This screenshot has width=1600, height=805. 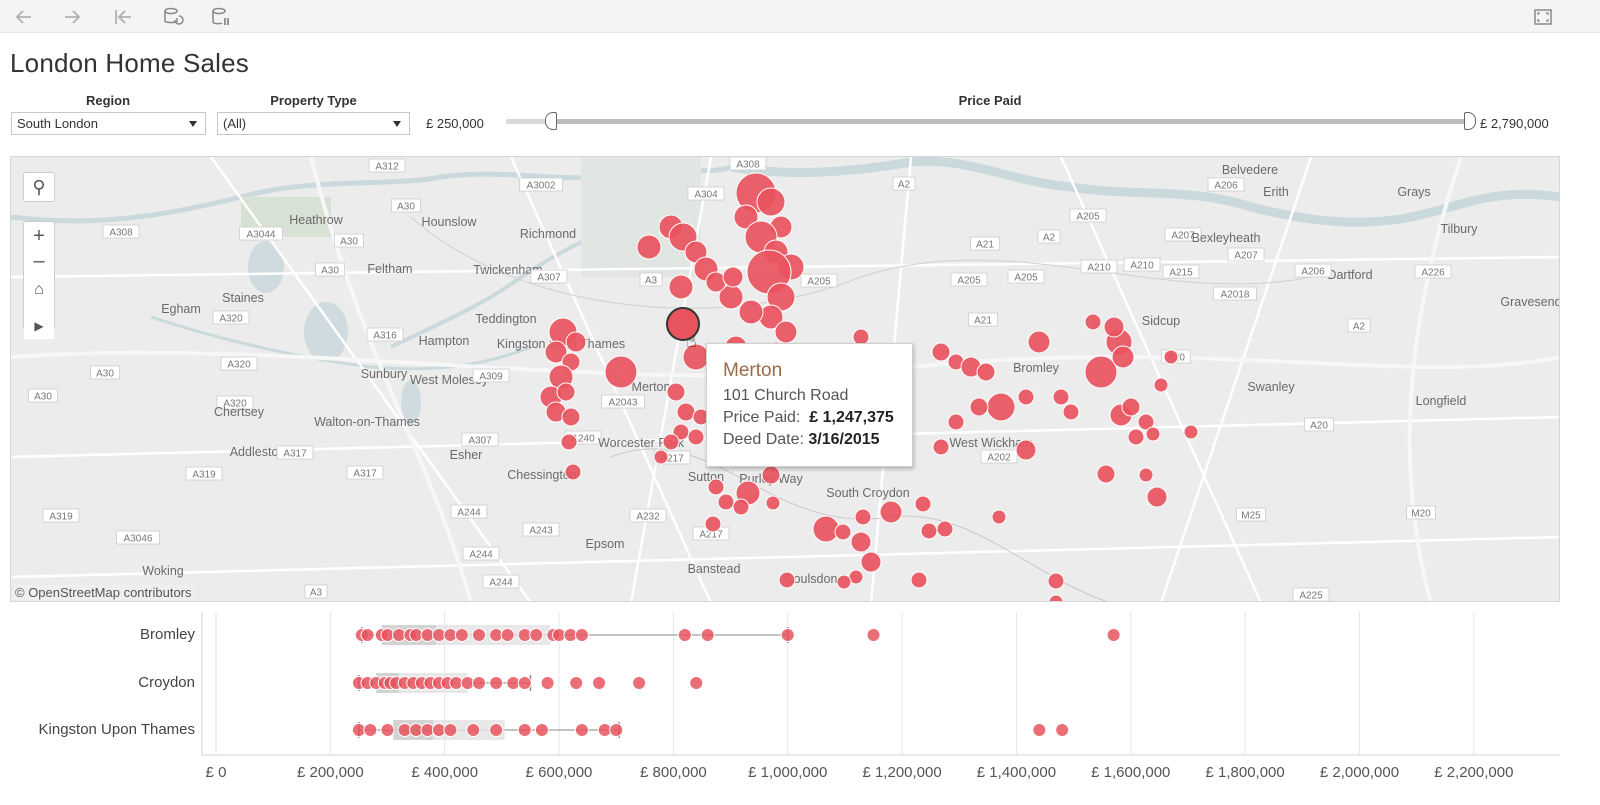 I want to click on pause-icon, so click(x=221, y=17).